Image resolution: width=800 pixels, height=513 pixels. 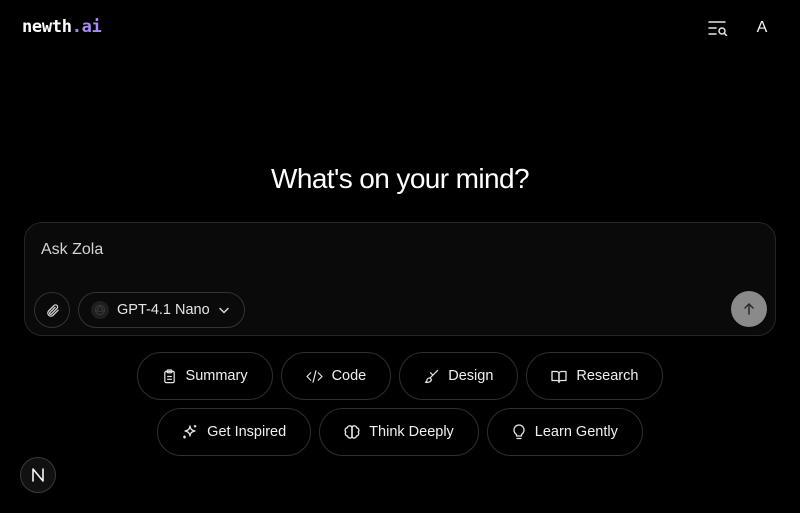 I want to click on lightbulb-icon, so click(x=519, y=432).